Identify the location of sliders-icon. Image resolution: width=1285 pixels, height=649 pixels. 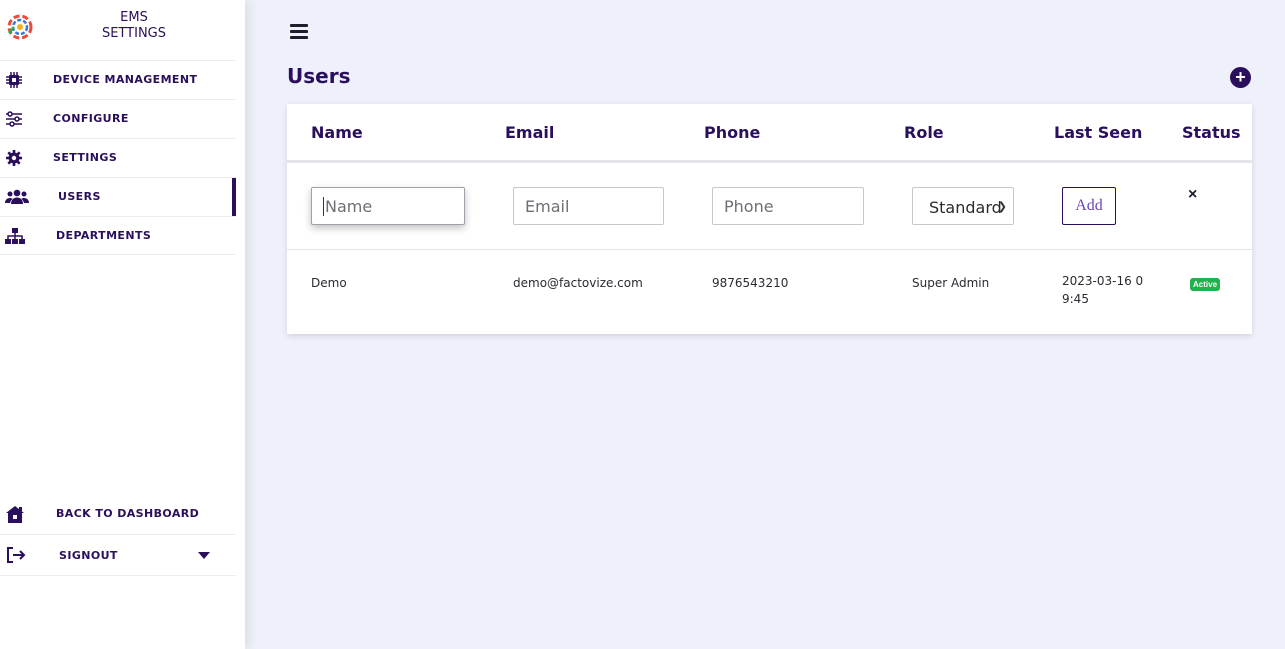
(14, 119).